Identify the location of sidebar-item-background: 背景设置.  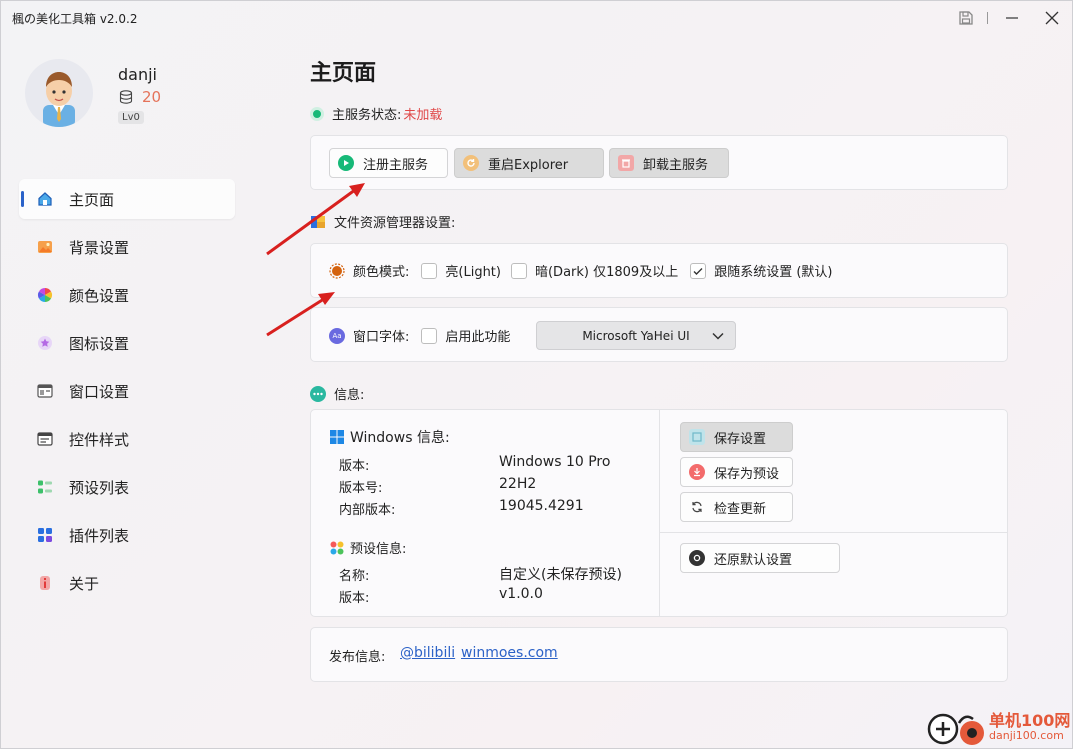
(127, 247).